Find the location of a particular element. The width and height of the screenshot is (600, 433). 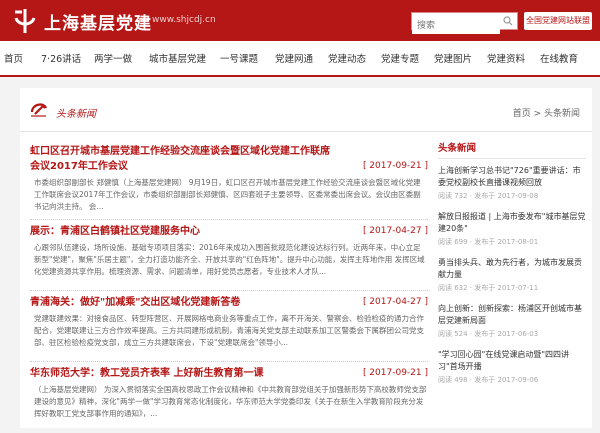

search-icon is located at coordinates (508, 21).